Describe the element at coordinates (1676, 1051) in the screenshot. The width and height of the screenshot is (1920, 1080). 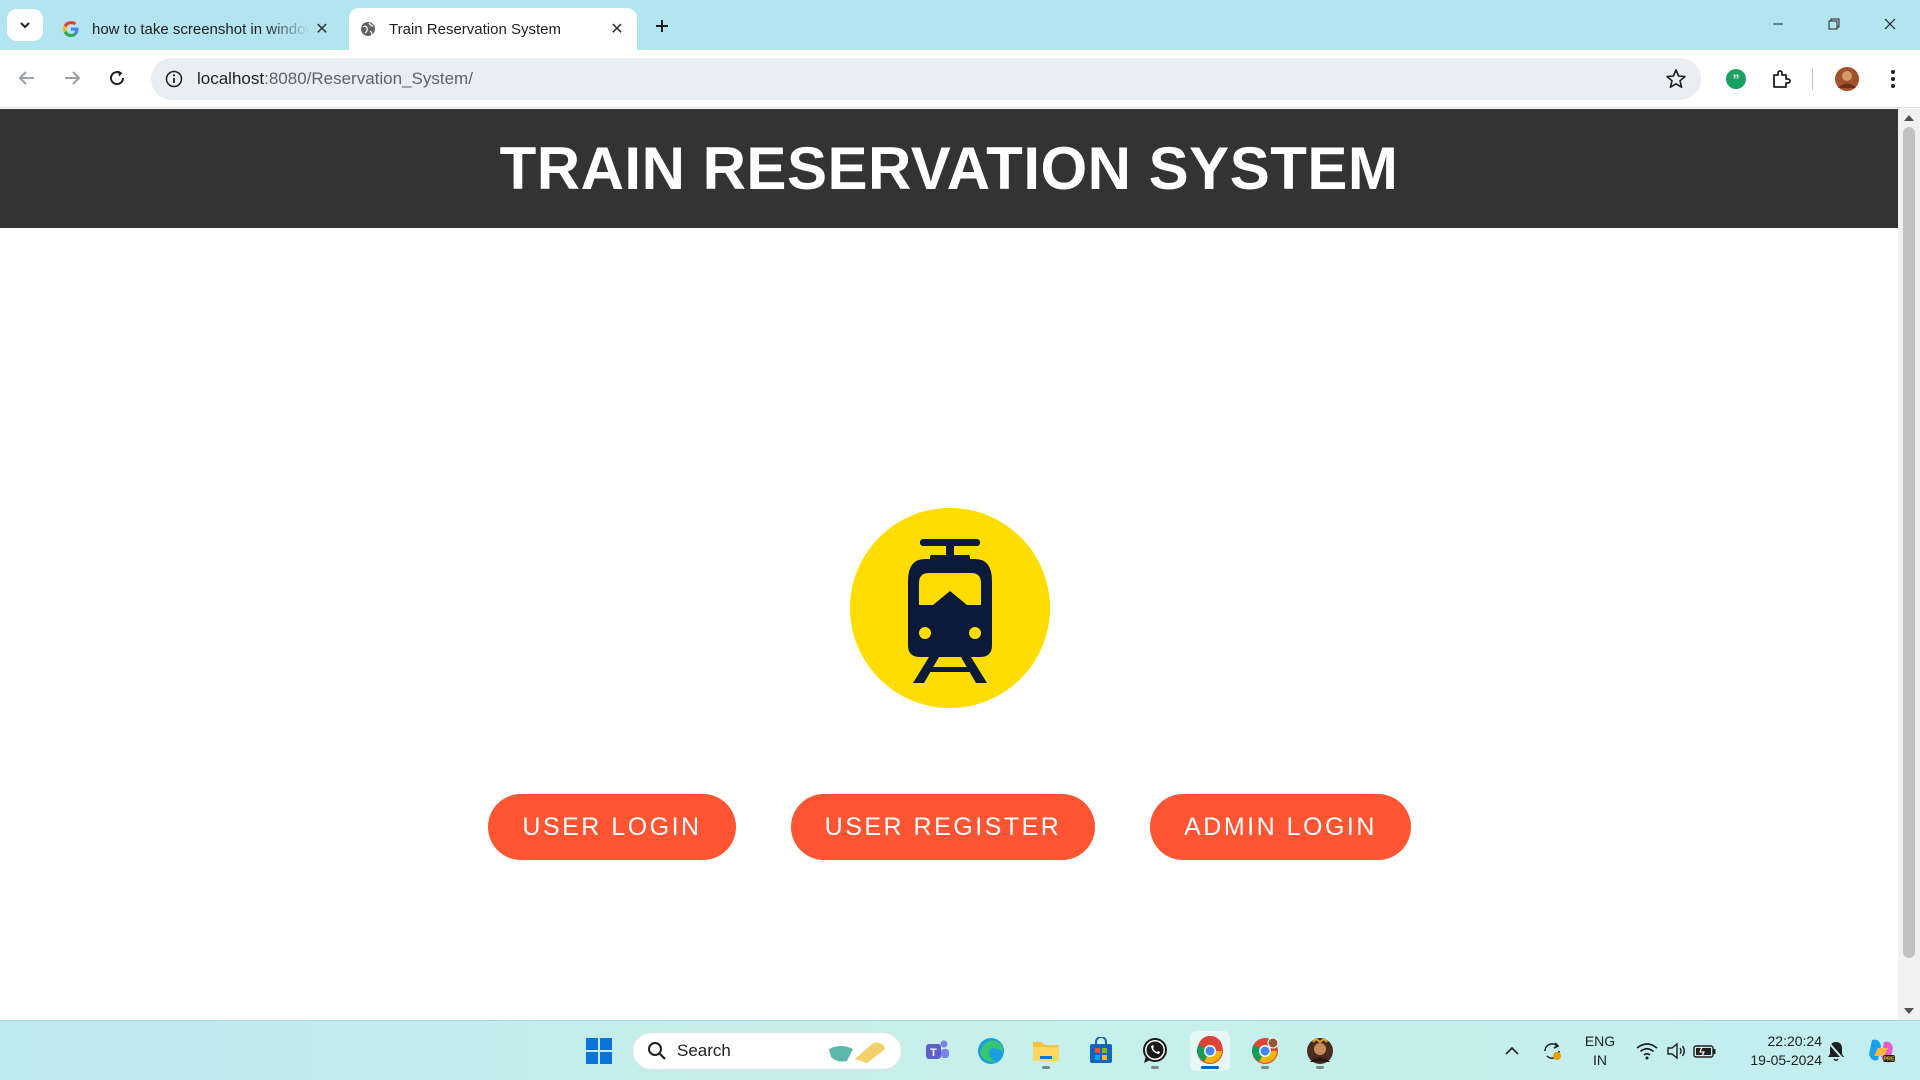
I see `volume-icon` at that location.